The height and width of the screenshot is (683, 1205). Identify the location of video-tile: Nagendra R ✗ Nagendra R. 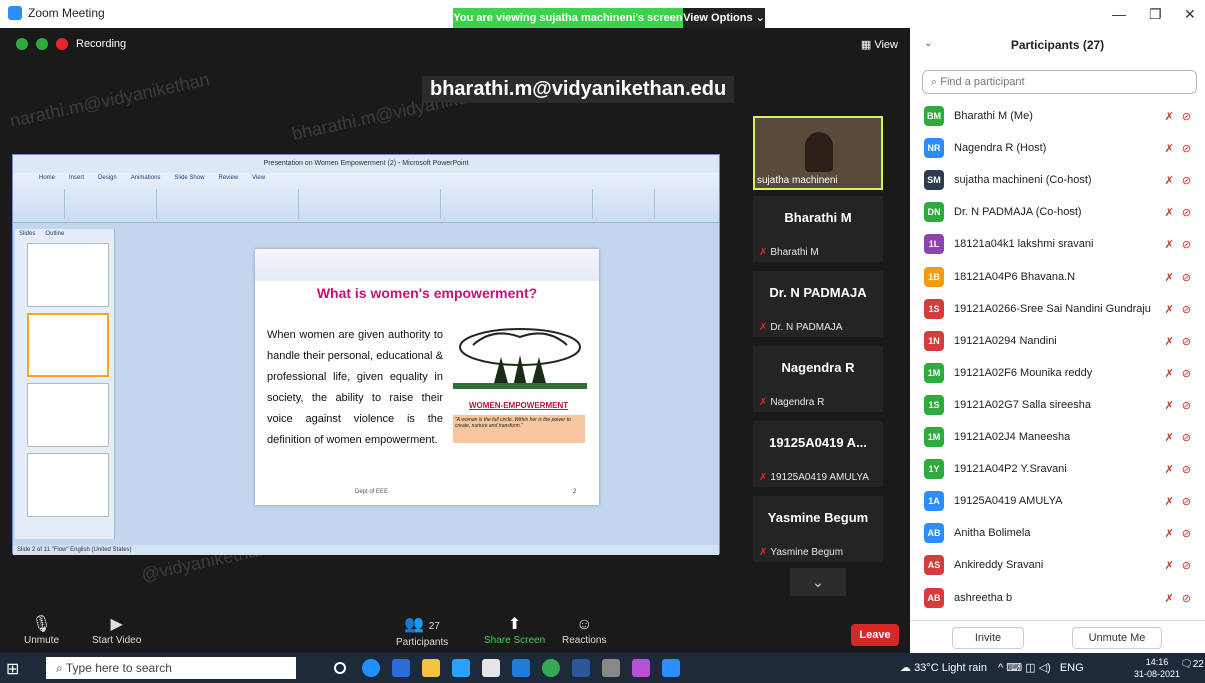
(818, 379).